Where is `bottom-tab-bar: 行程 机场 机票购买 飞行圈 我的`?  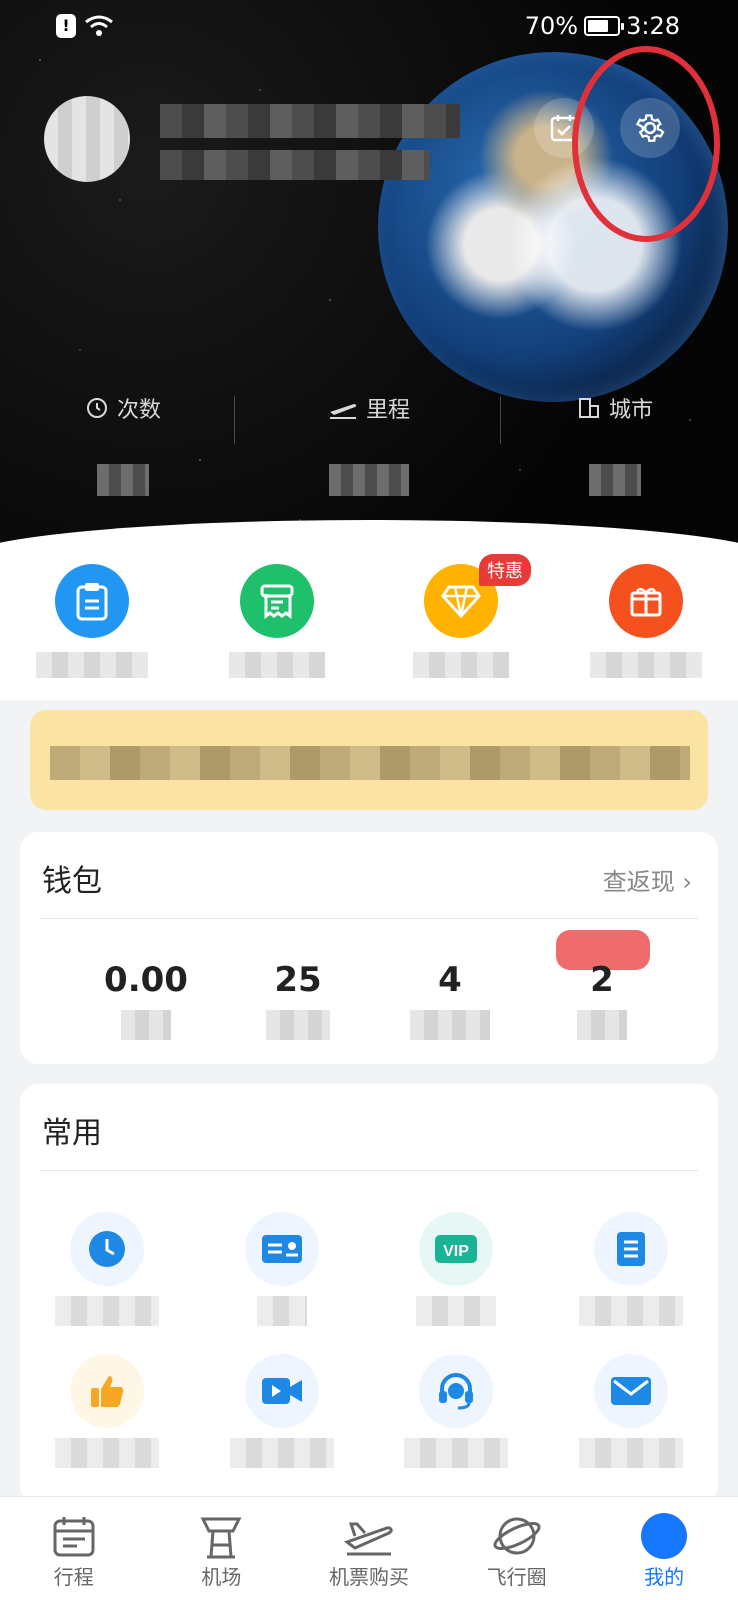
bottom-tab-bar: 行程 机场 机票购买 飞行圈 我的 is located at coordinates (369, 1548).